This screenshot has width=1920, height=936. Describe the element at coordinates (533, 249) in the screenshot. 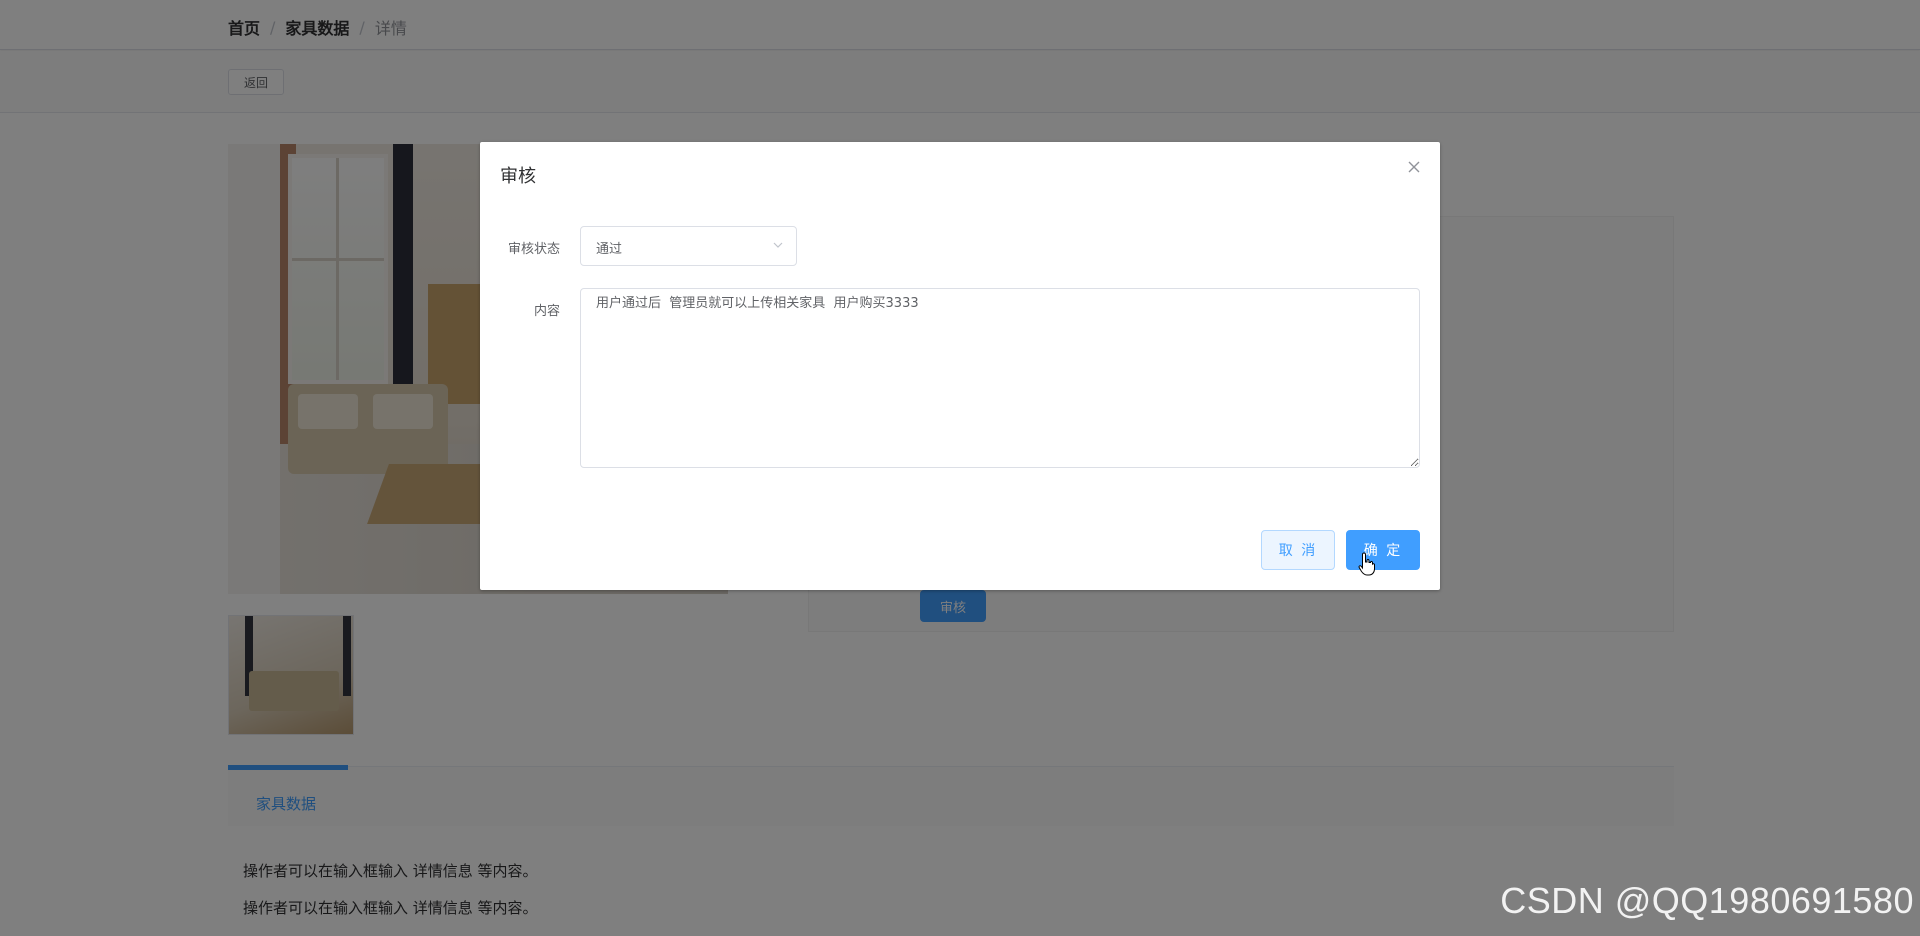

I see `status-label: 审核状态` at that location.